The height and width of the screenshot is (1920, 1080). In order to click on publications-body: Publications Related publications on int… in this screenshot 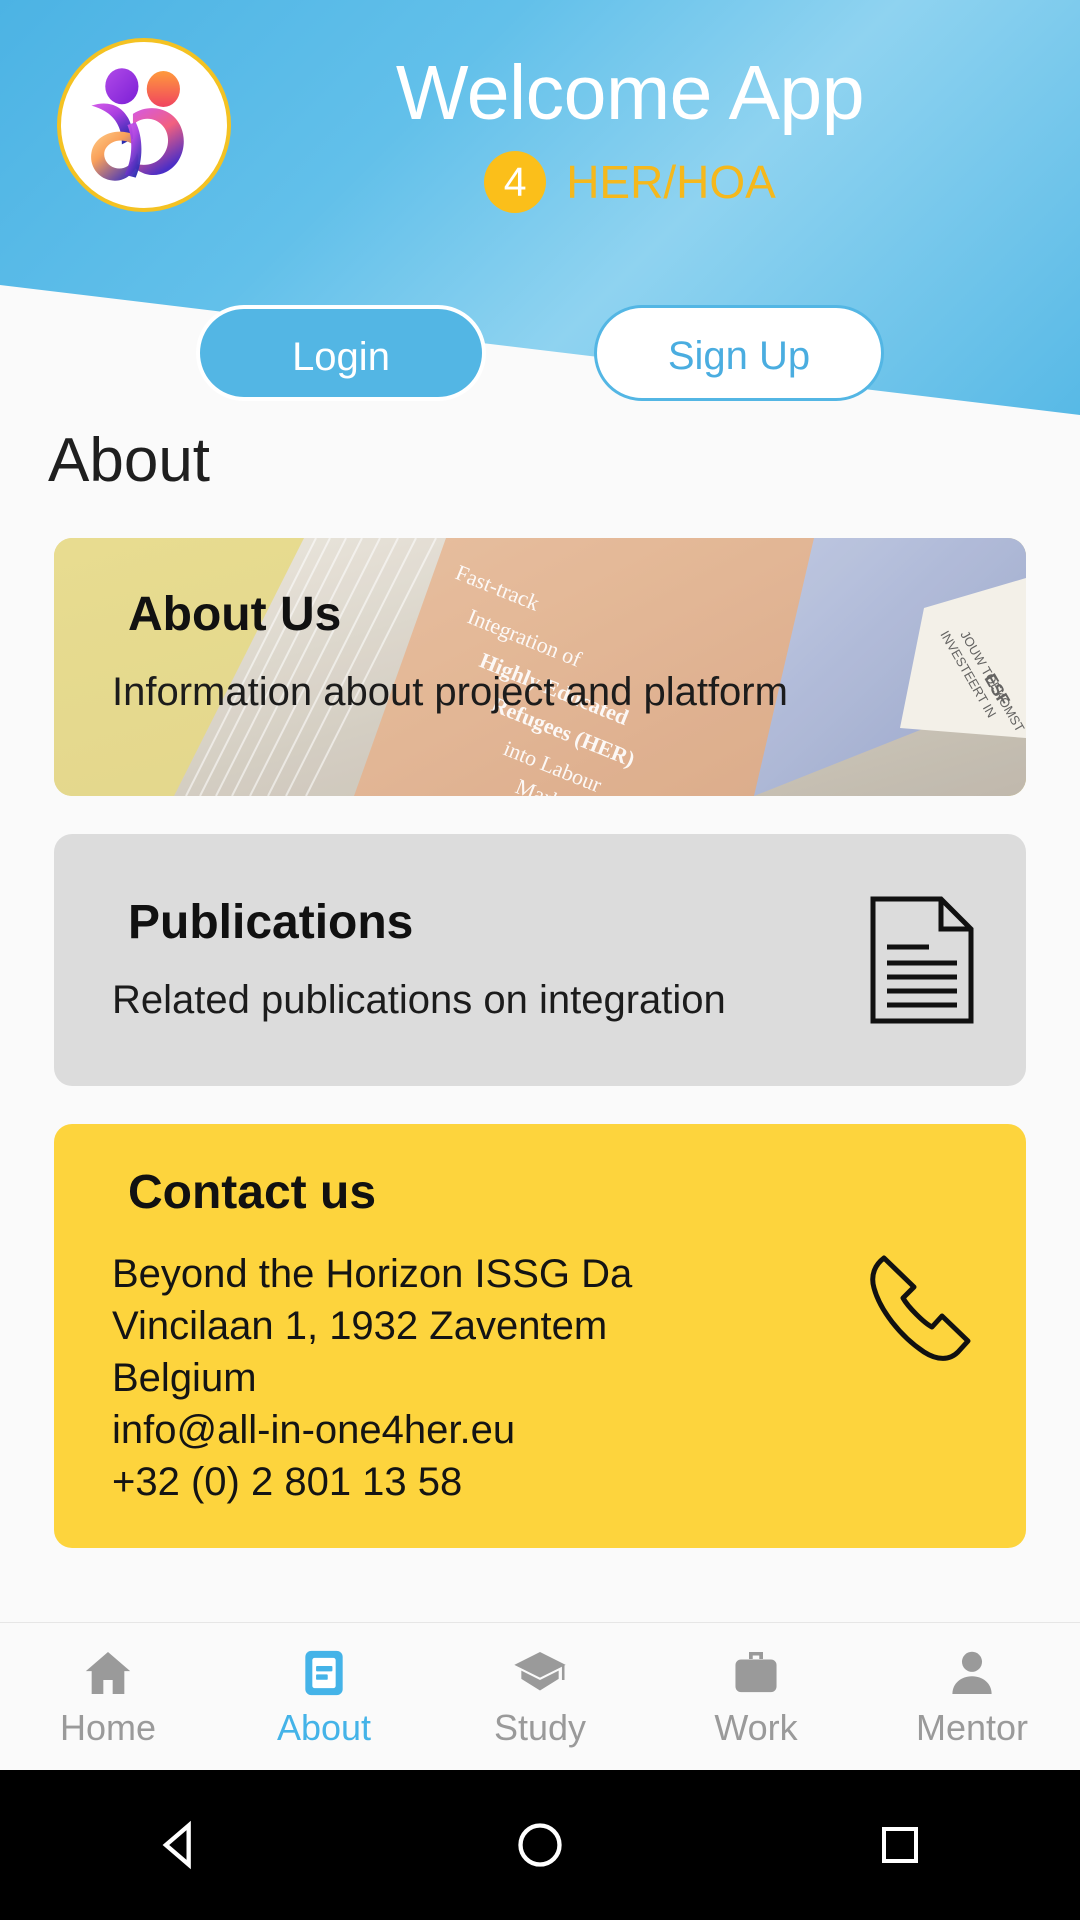, I will do `click(445, 959)`.